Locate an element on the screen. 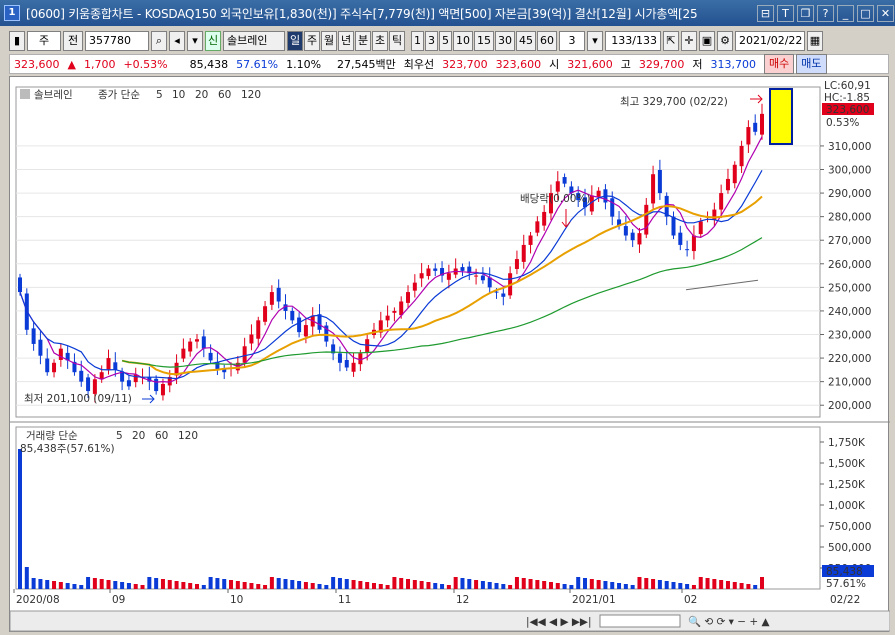 The image size is (895, 635). price-tick-label: 250,000 is located at coordinates (849, 288).